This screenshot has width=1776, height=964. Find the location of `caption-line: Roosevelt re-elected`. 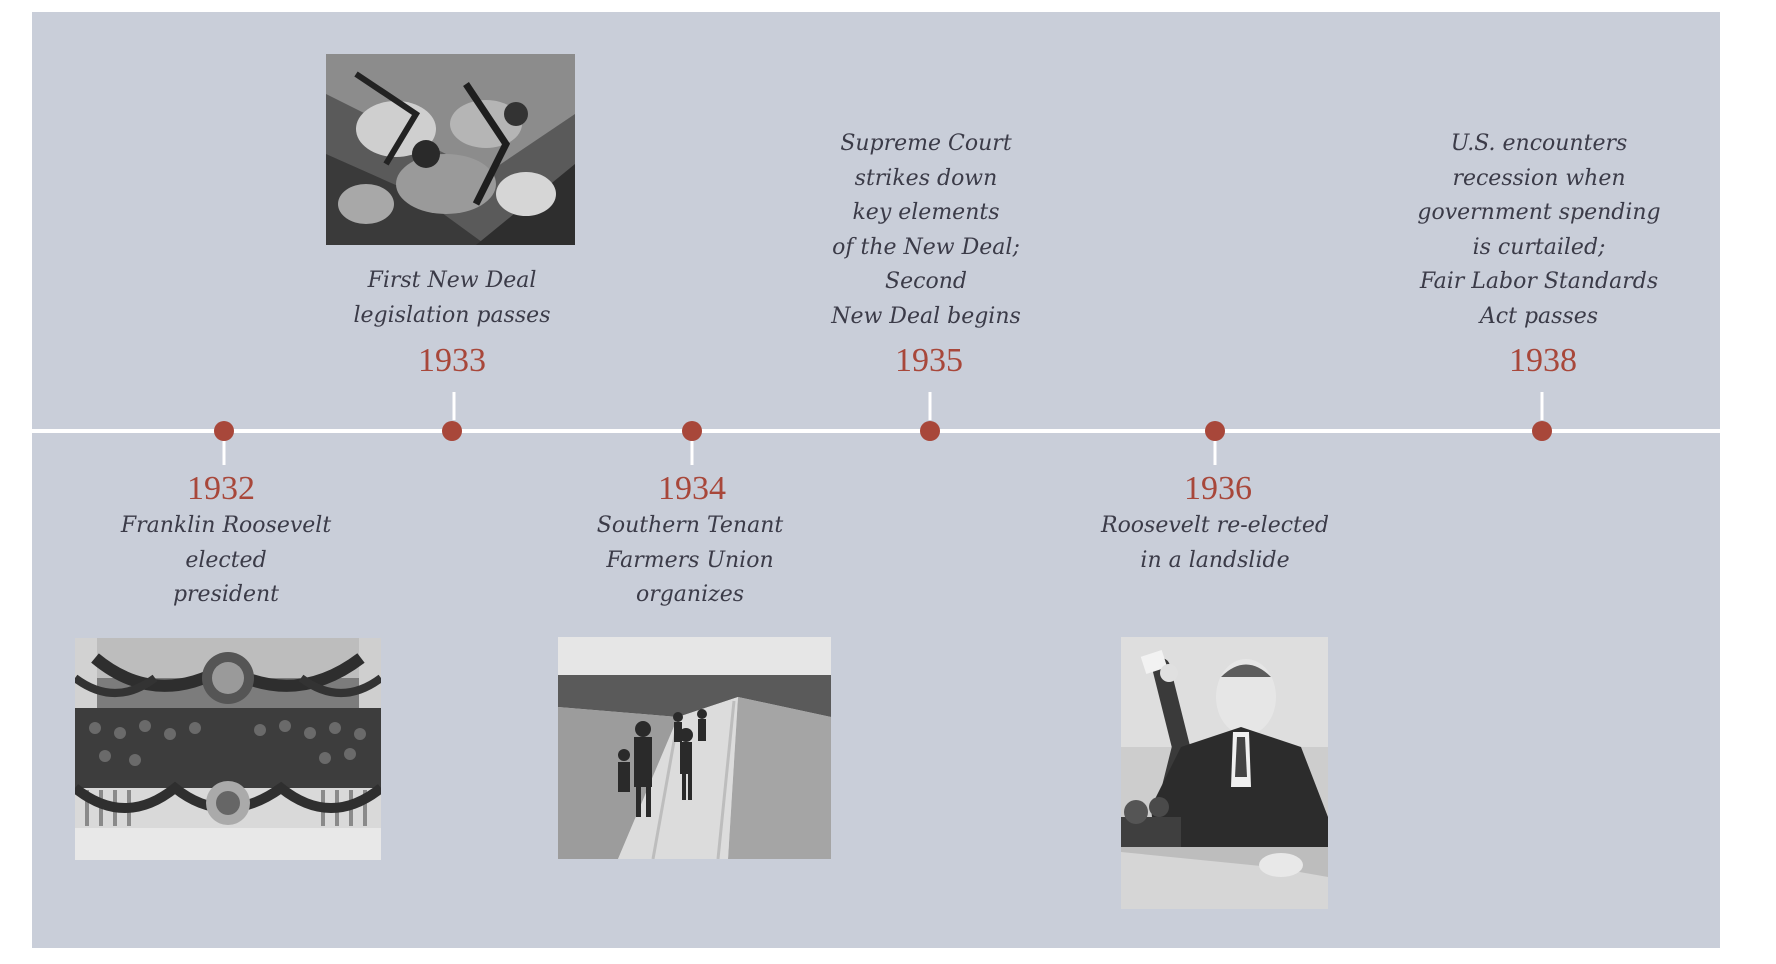

caption-line: Roosevelt re-elected is located at coordinates (1215, 525).